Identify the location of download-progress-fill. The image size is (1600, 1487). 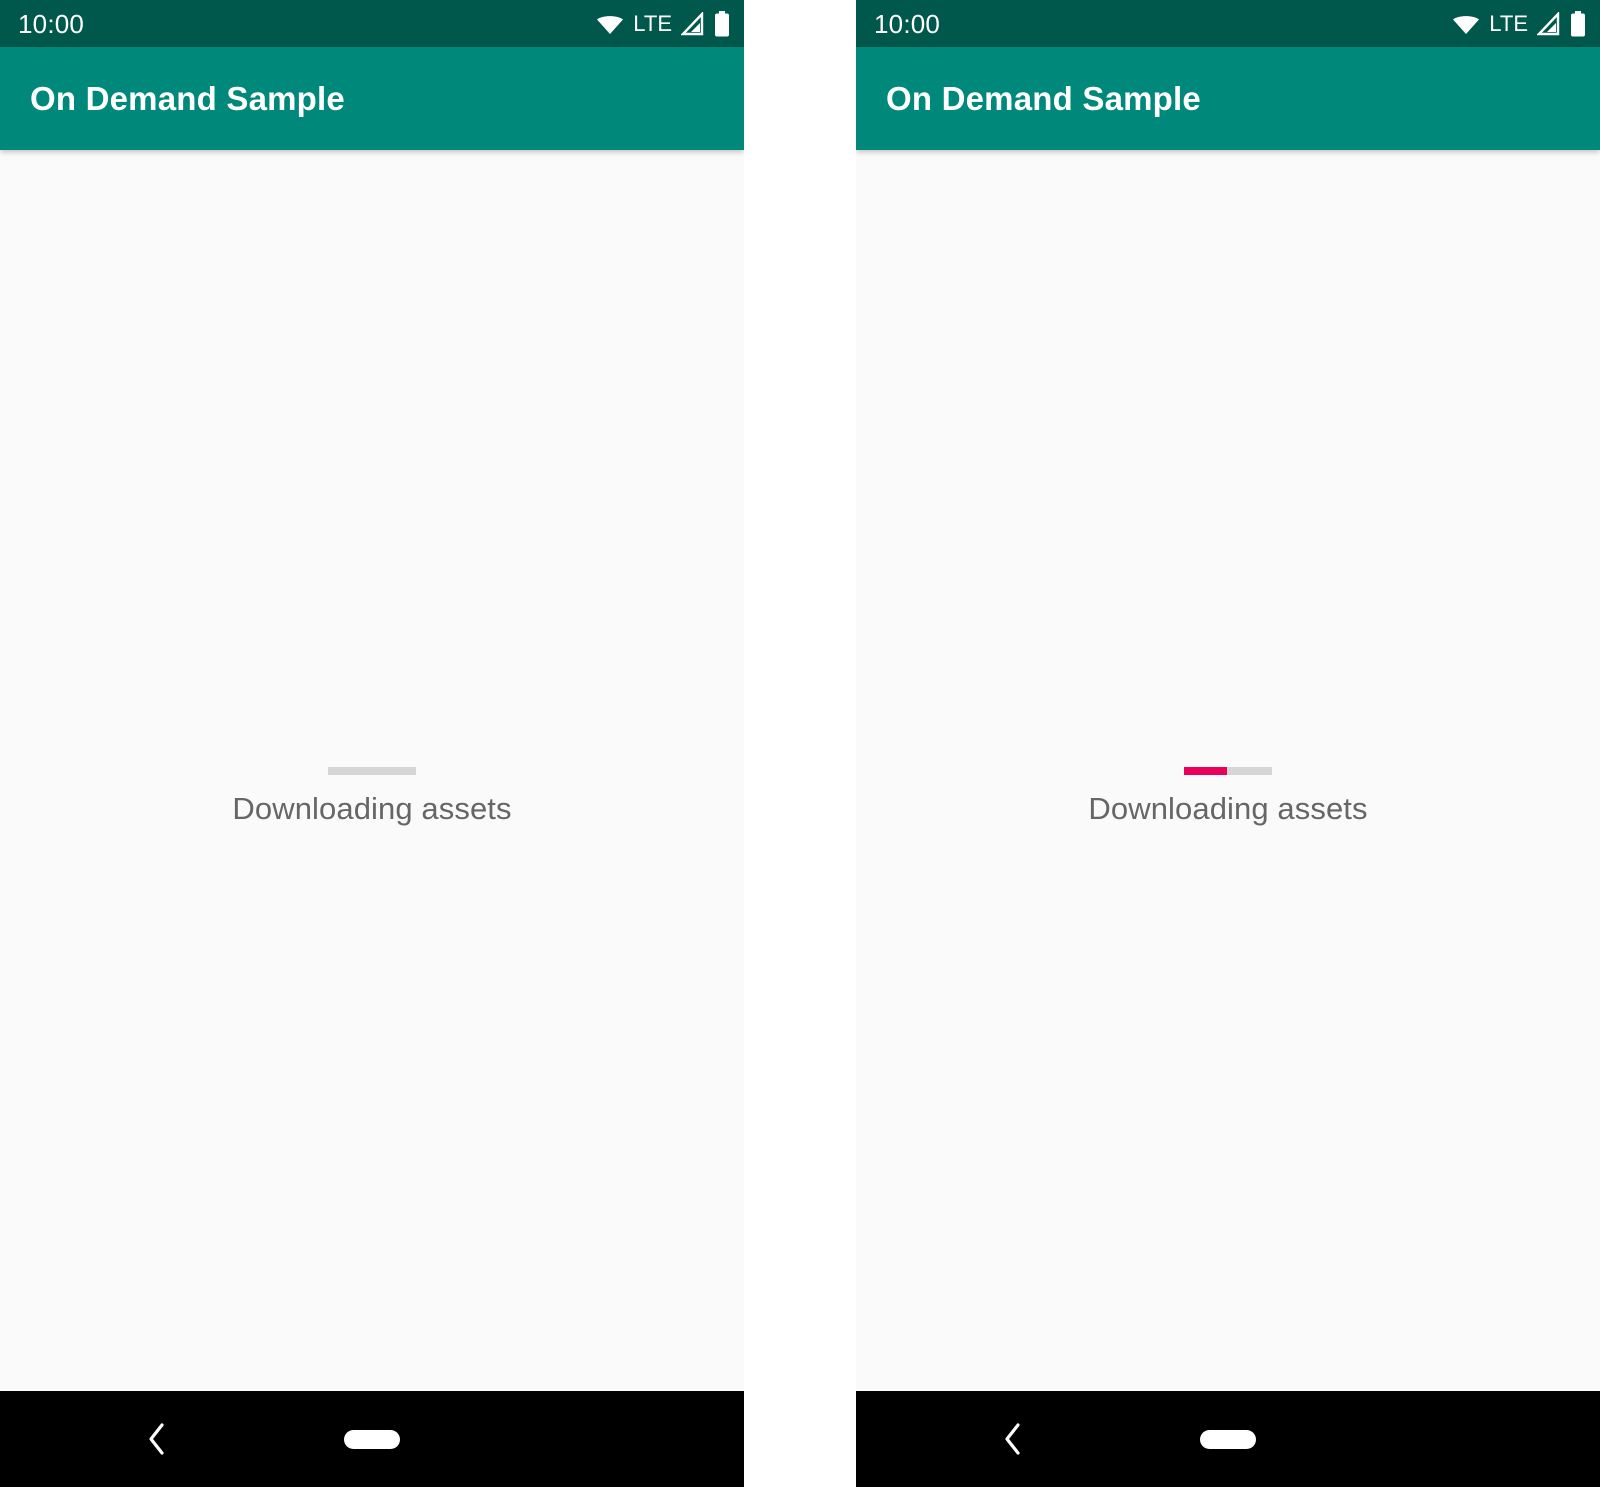
(1206, 771).